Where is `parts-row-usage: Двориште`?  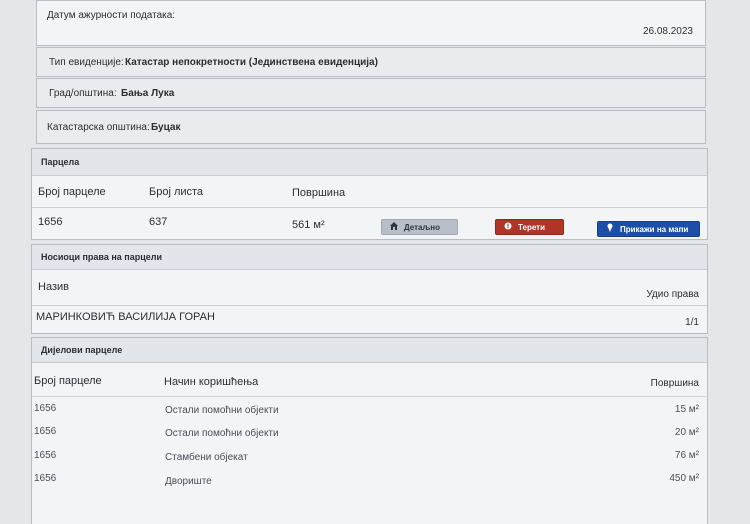
parts-row-usage: Двориште is located at coordinates (188, 481).